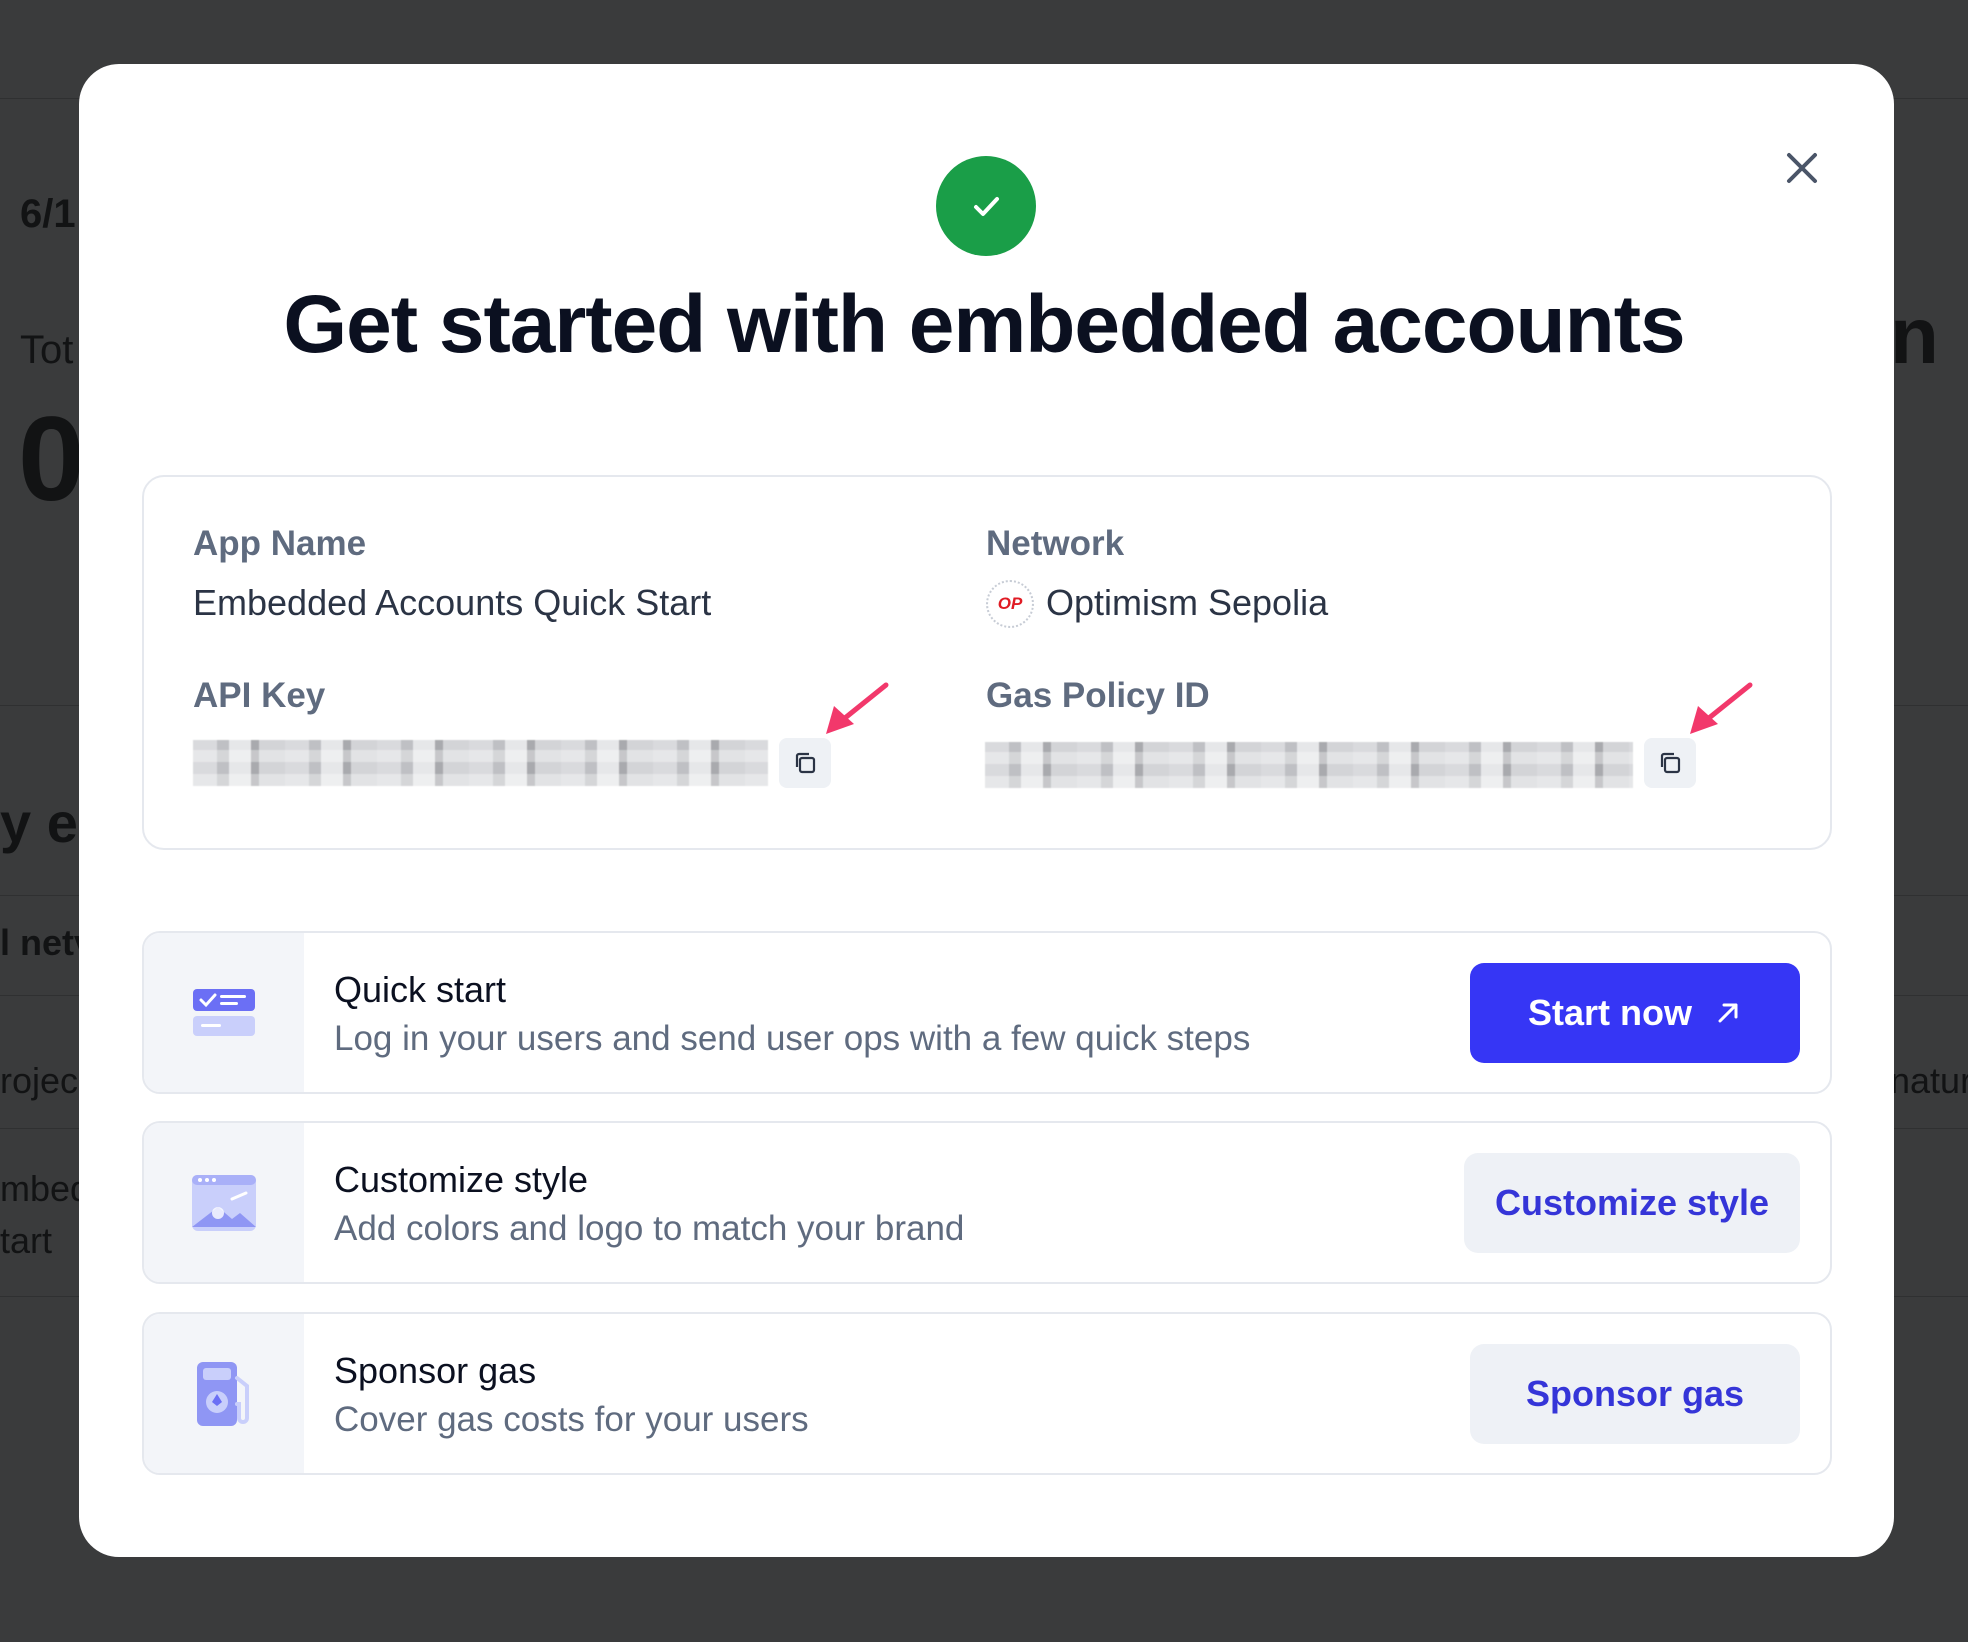  I want to click on sponsor-gas-button: Sponsor gas, so click(1635, 1394).